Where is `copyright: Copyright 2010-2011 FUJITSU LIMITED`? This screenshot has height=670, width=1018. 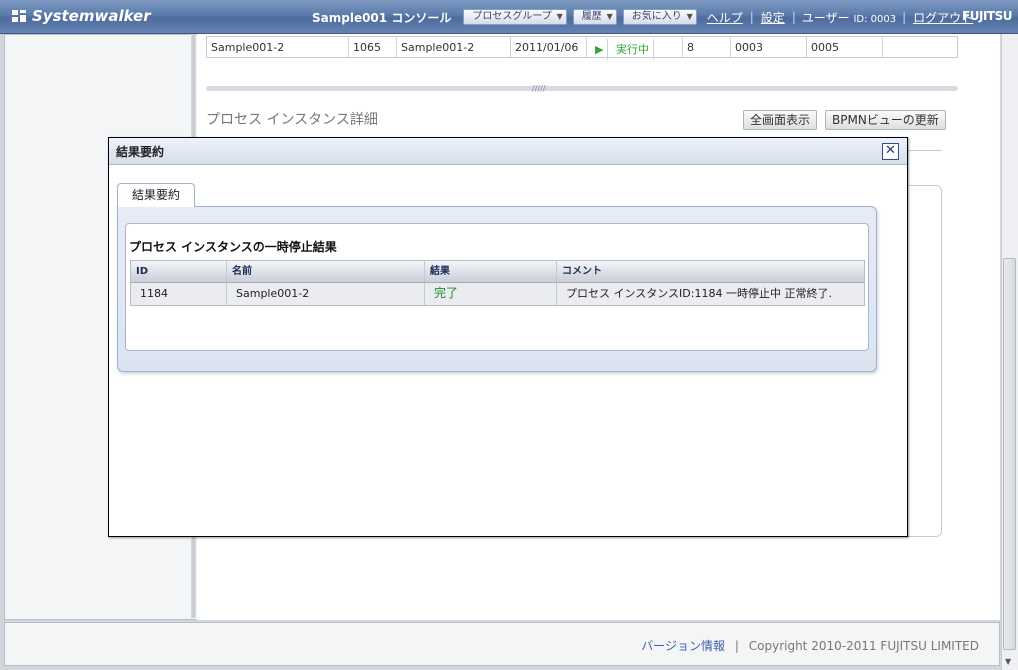
copyright: Copyright 2010-2011 FUJITSU LIMITED is located at coordinates (863, 646).